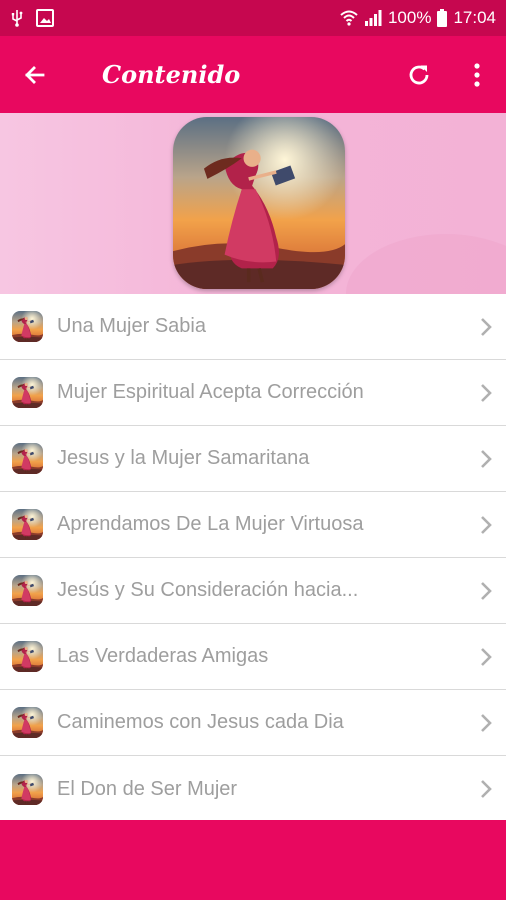 The image size is (506, 900). I want to click on list-item: Una Mujer Sabia, so click(253, 327).